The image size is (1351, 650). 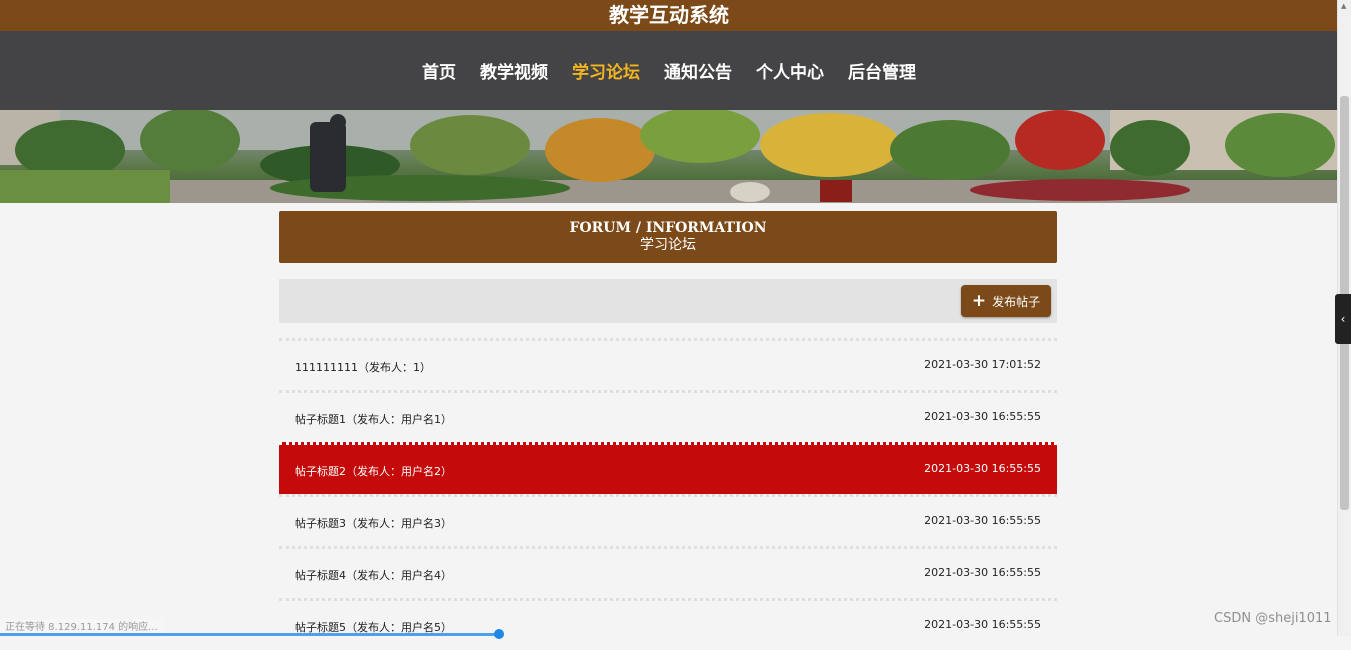 I want to click on banner-scene, so click(x=669, y=156).